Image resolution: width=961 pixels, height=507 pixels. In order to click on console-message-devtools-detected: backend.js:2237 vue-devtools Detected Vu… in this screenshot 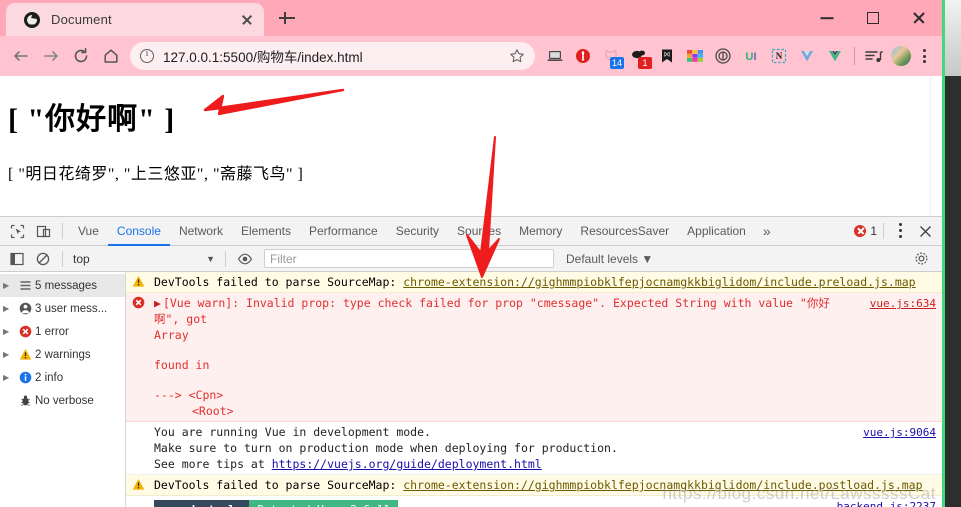, I will do `click(534, 501)`.